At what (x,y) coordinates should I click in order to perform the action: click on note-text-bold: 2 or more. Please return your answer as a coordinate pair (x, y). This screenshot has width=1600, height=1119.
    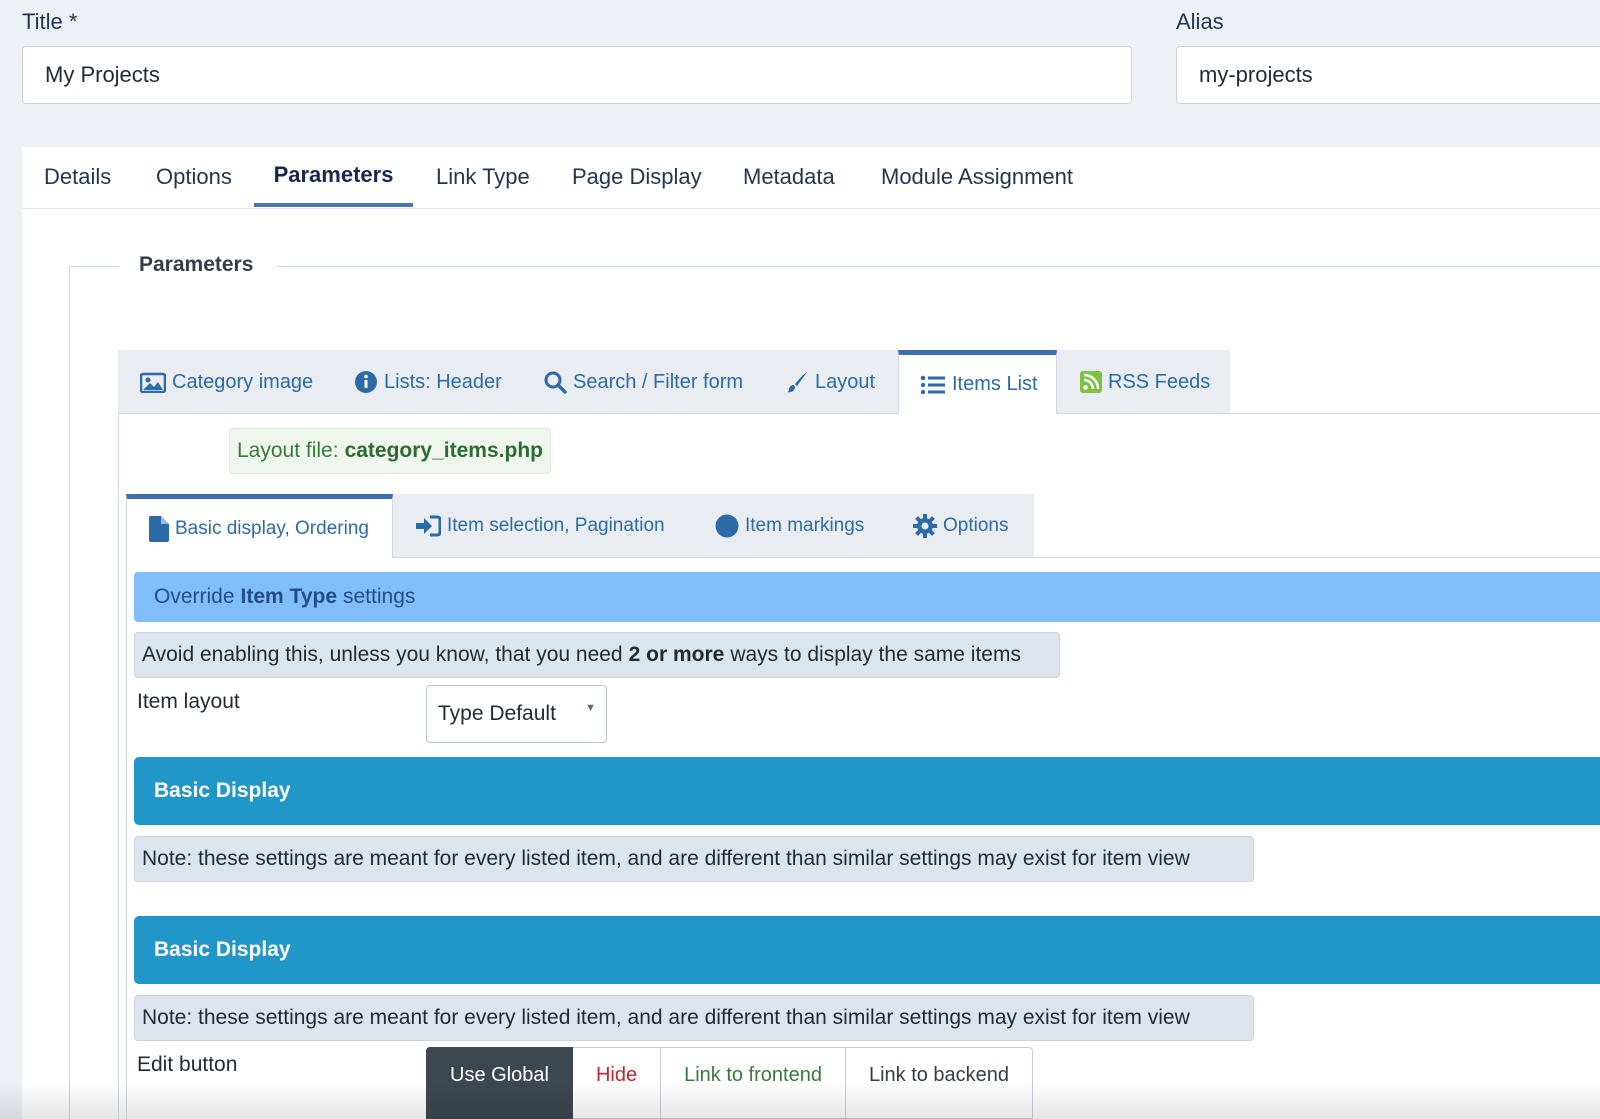
    Looking at the image, I should click on (676, 654).